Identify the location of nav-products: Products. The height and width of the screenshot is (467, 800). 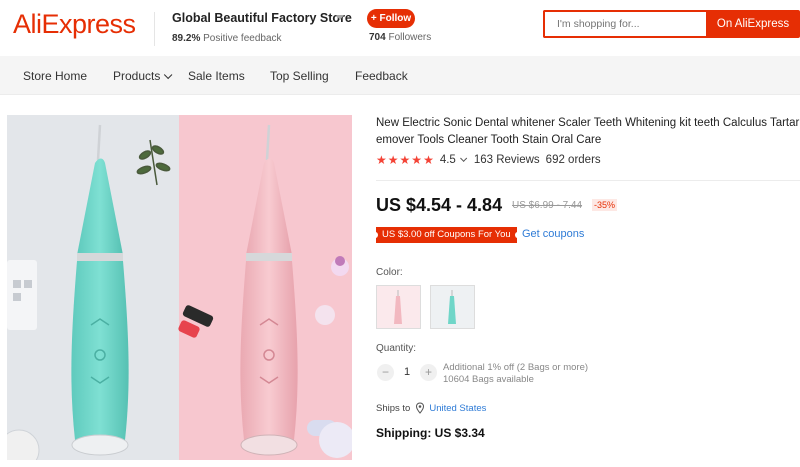
(143, 76).